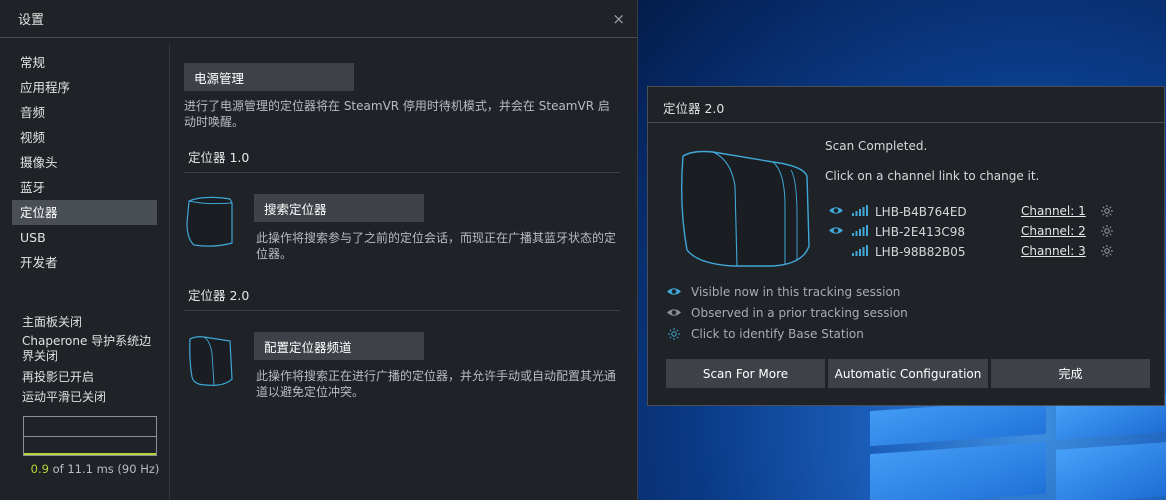 This screenshot has height=500, width=1166. Describe the element at coordinates (402, 160) in the screenshot. I see `section-header-v1: 定位器 1.0` at that location.